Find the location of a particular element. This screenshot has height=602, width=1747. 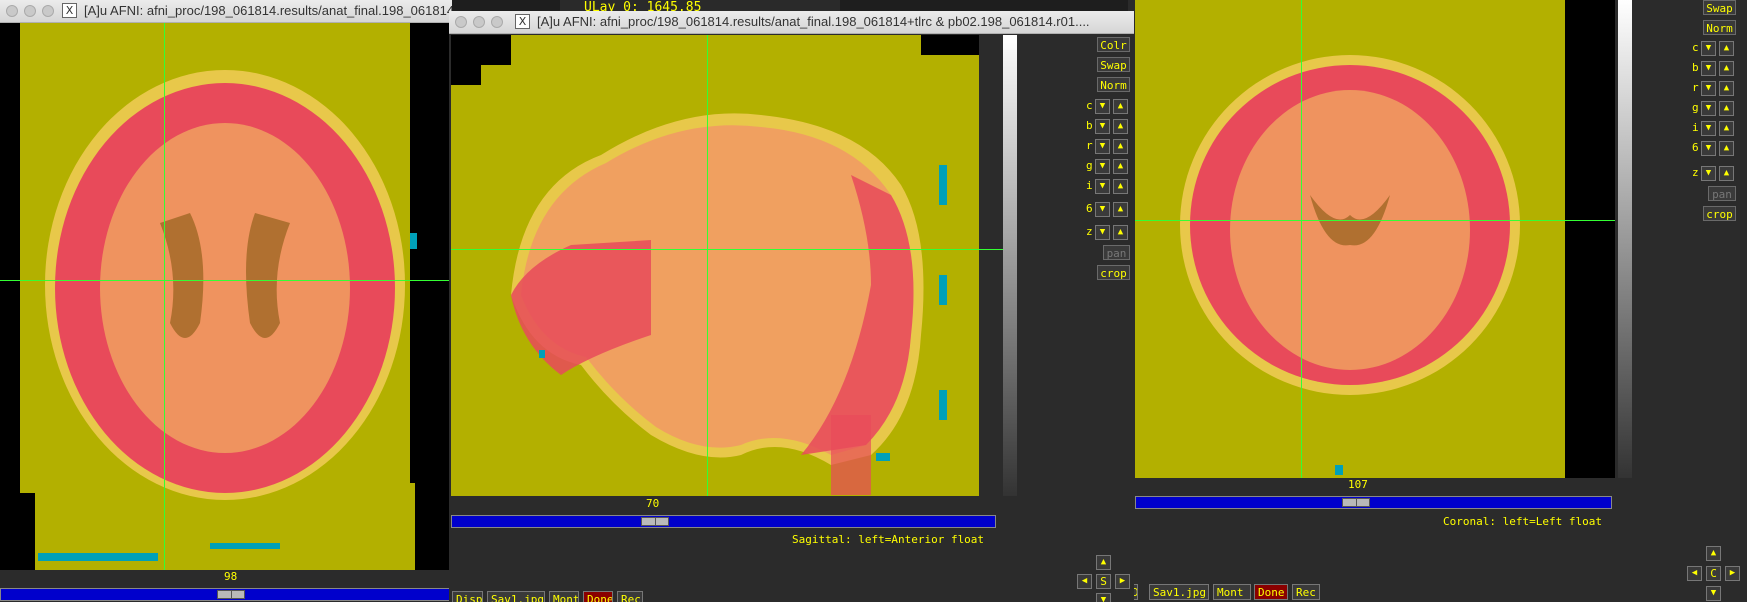

sagittal-mont-button: Mont is located at coordinates (564, 596).